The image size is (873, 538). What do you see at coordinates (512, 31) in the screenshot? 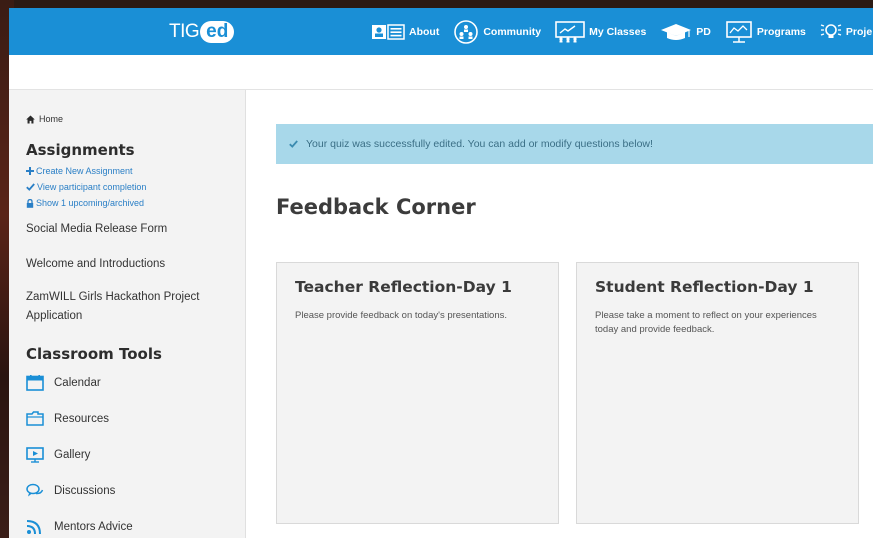
I see `nav-community-label: Community` at bounding box center [512, 31].